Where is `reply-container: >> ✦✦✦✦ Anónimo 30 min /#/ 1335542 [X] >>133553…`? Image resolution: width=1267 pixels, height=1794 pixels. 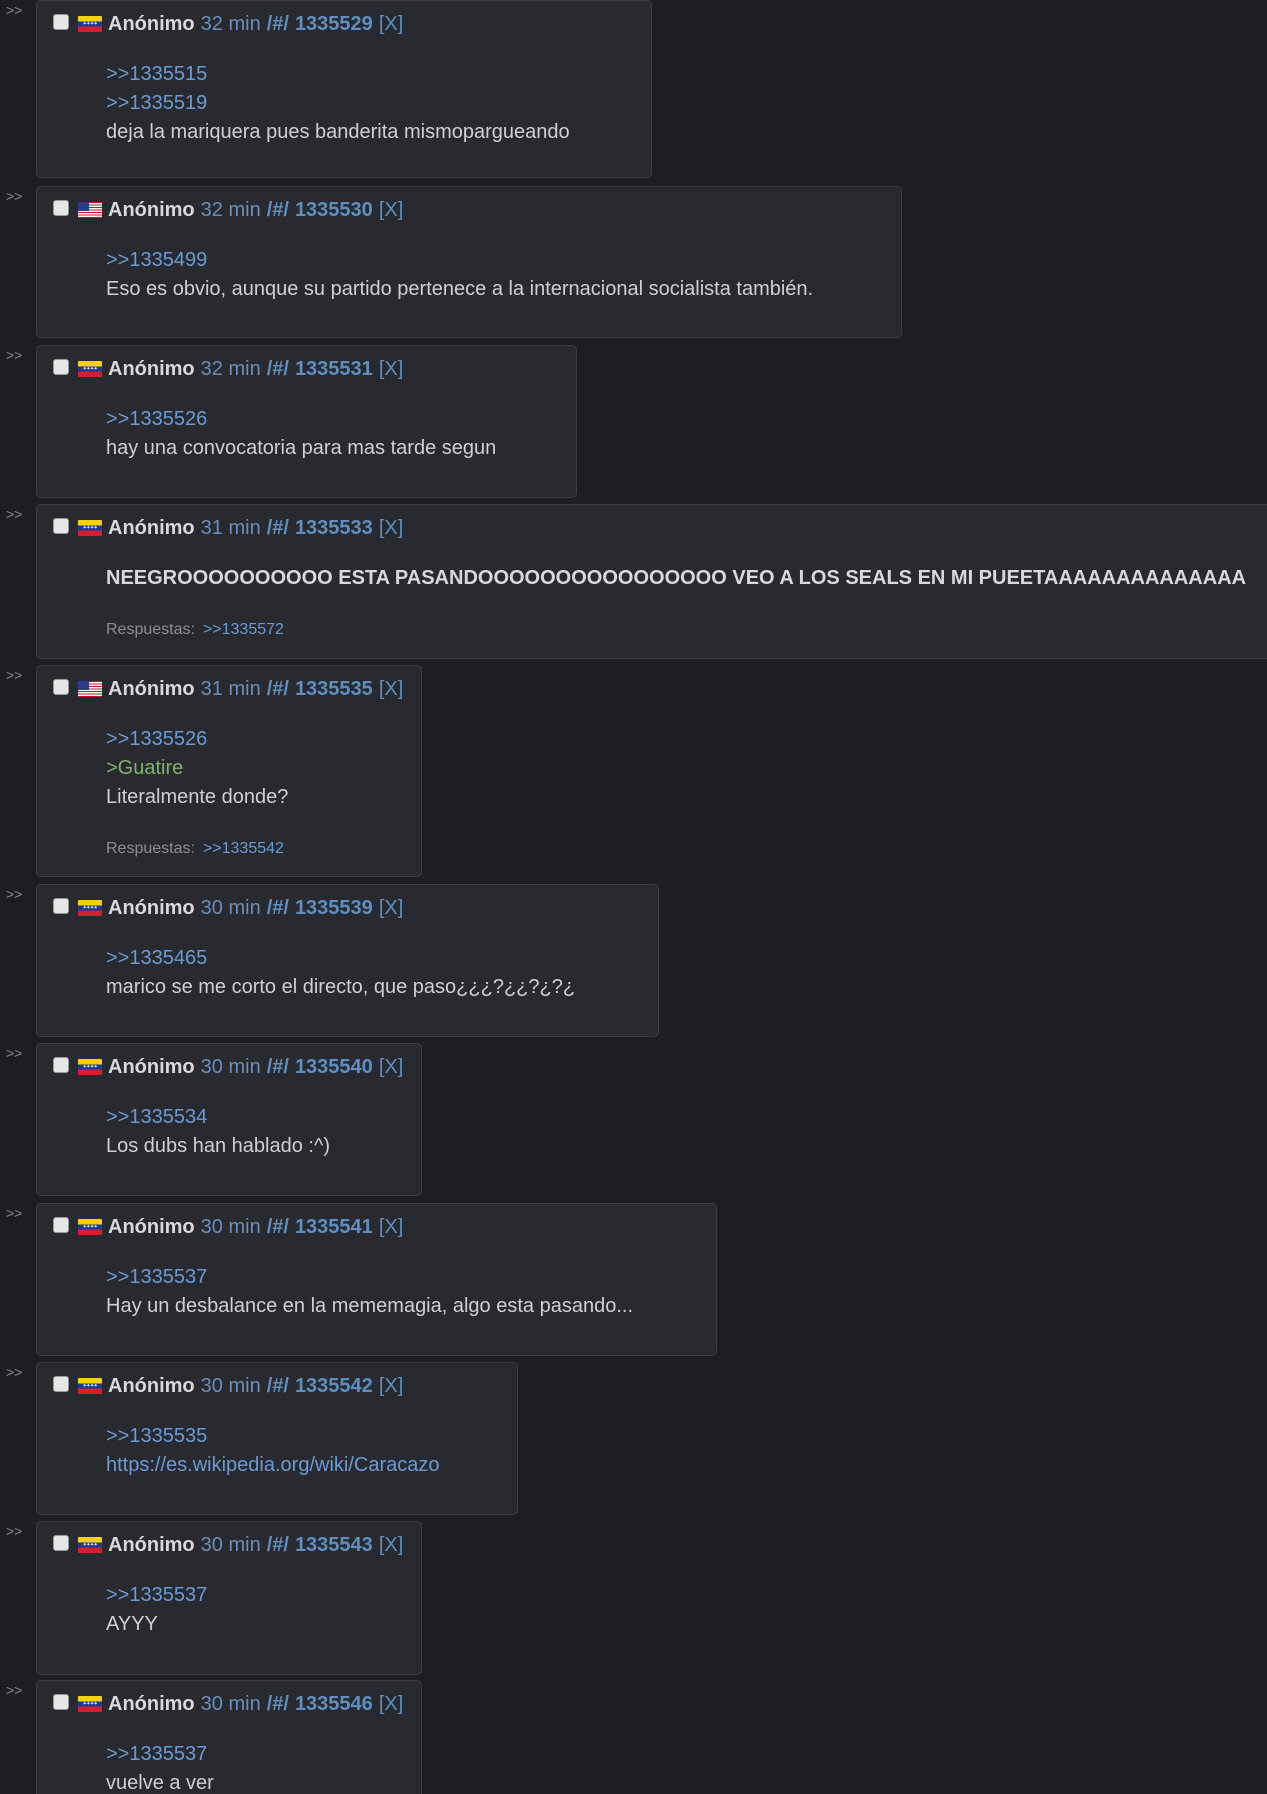 reply-container: >> ✦✦✦✦ Anónimo 30 min /#/ 1335542 [X] >>133553… is located at coordinates (633, 1438).